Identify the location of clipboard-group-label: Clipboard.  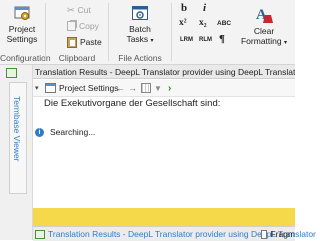
(77, 58).